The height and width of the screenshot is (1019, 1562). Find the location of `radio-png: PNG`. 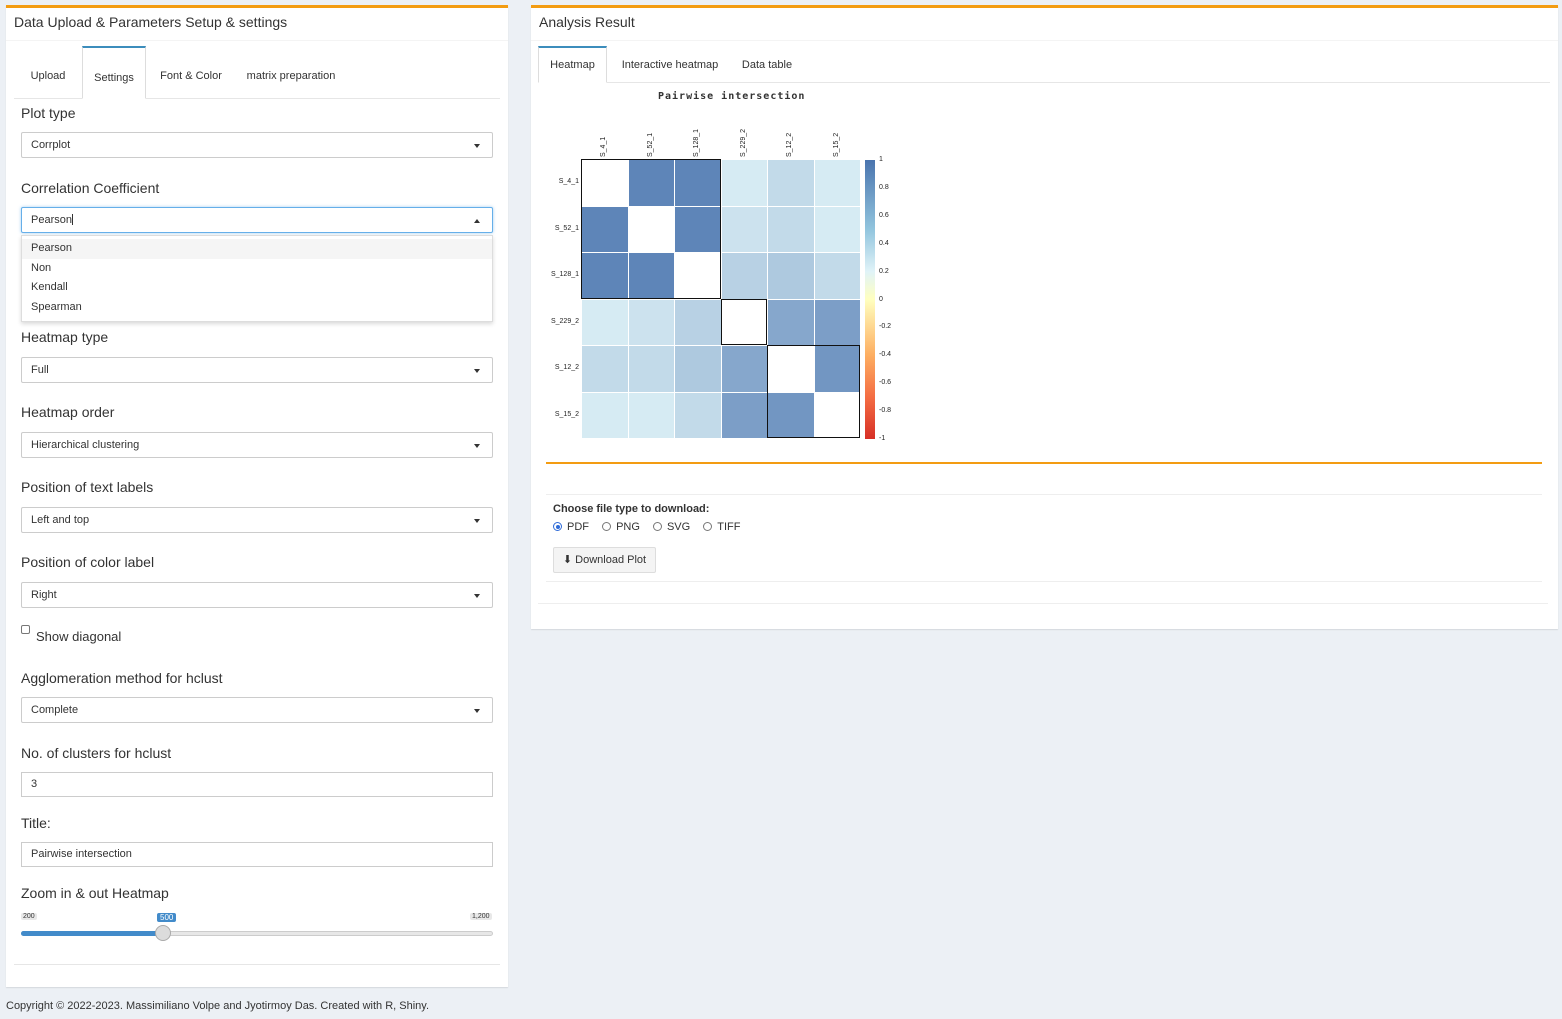

radio-png: PNG is located at coordinates (621, 527).